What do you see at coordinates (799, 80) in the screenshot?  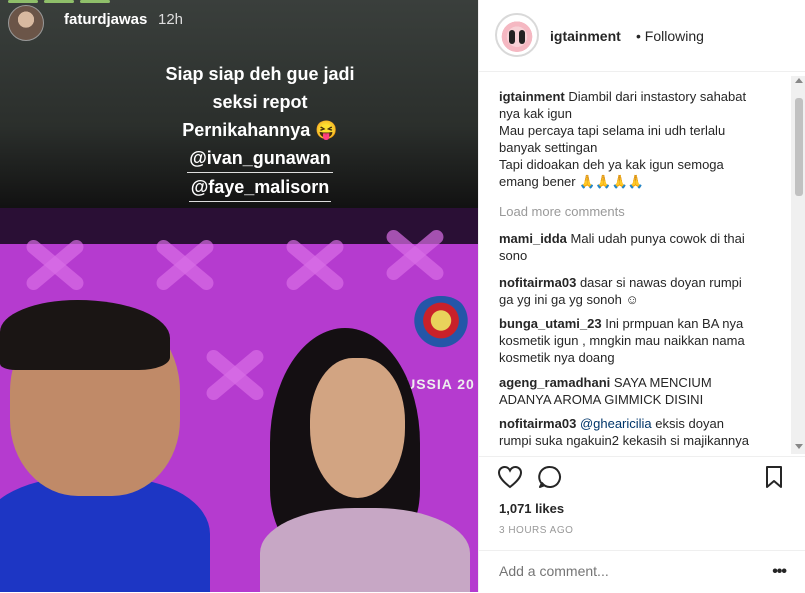 I see `scroll-up-arrow-icon` at bounding box center [799, 80].